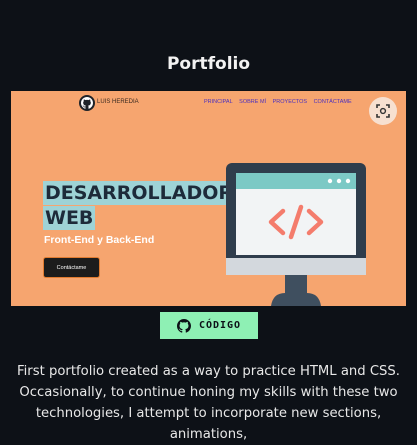 The width and height of the screenshot is (417, 445). I want to click on preview-hero-title-line: WEB, so click(69, 218).